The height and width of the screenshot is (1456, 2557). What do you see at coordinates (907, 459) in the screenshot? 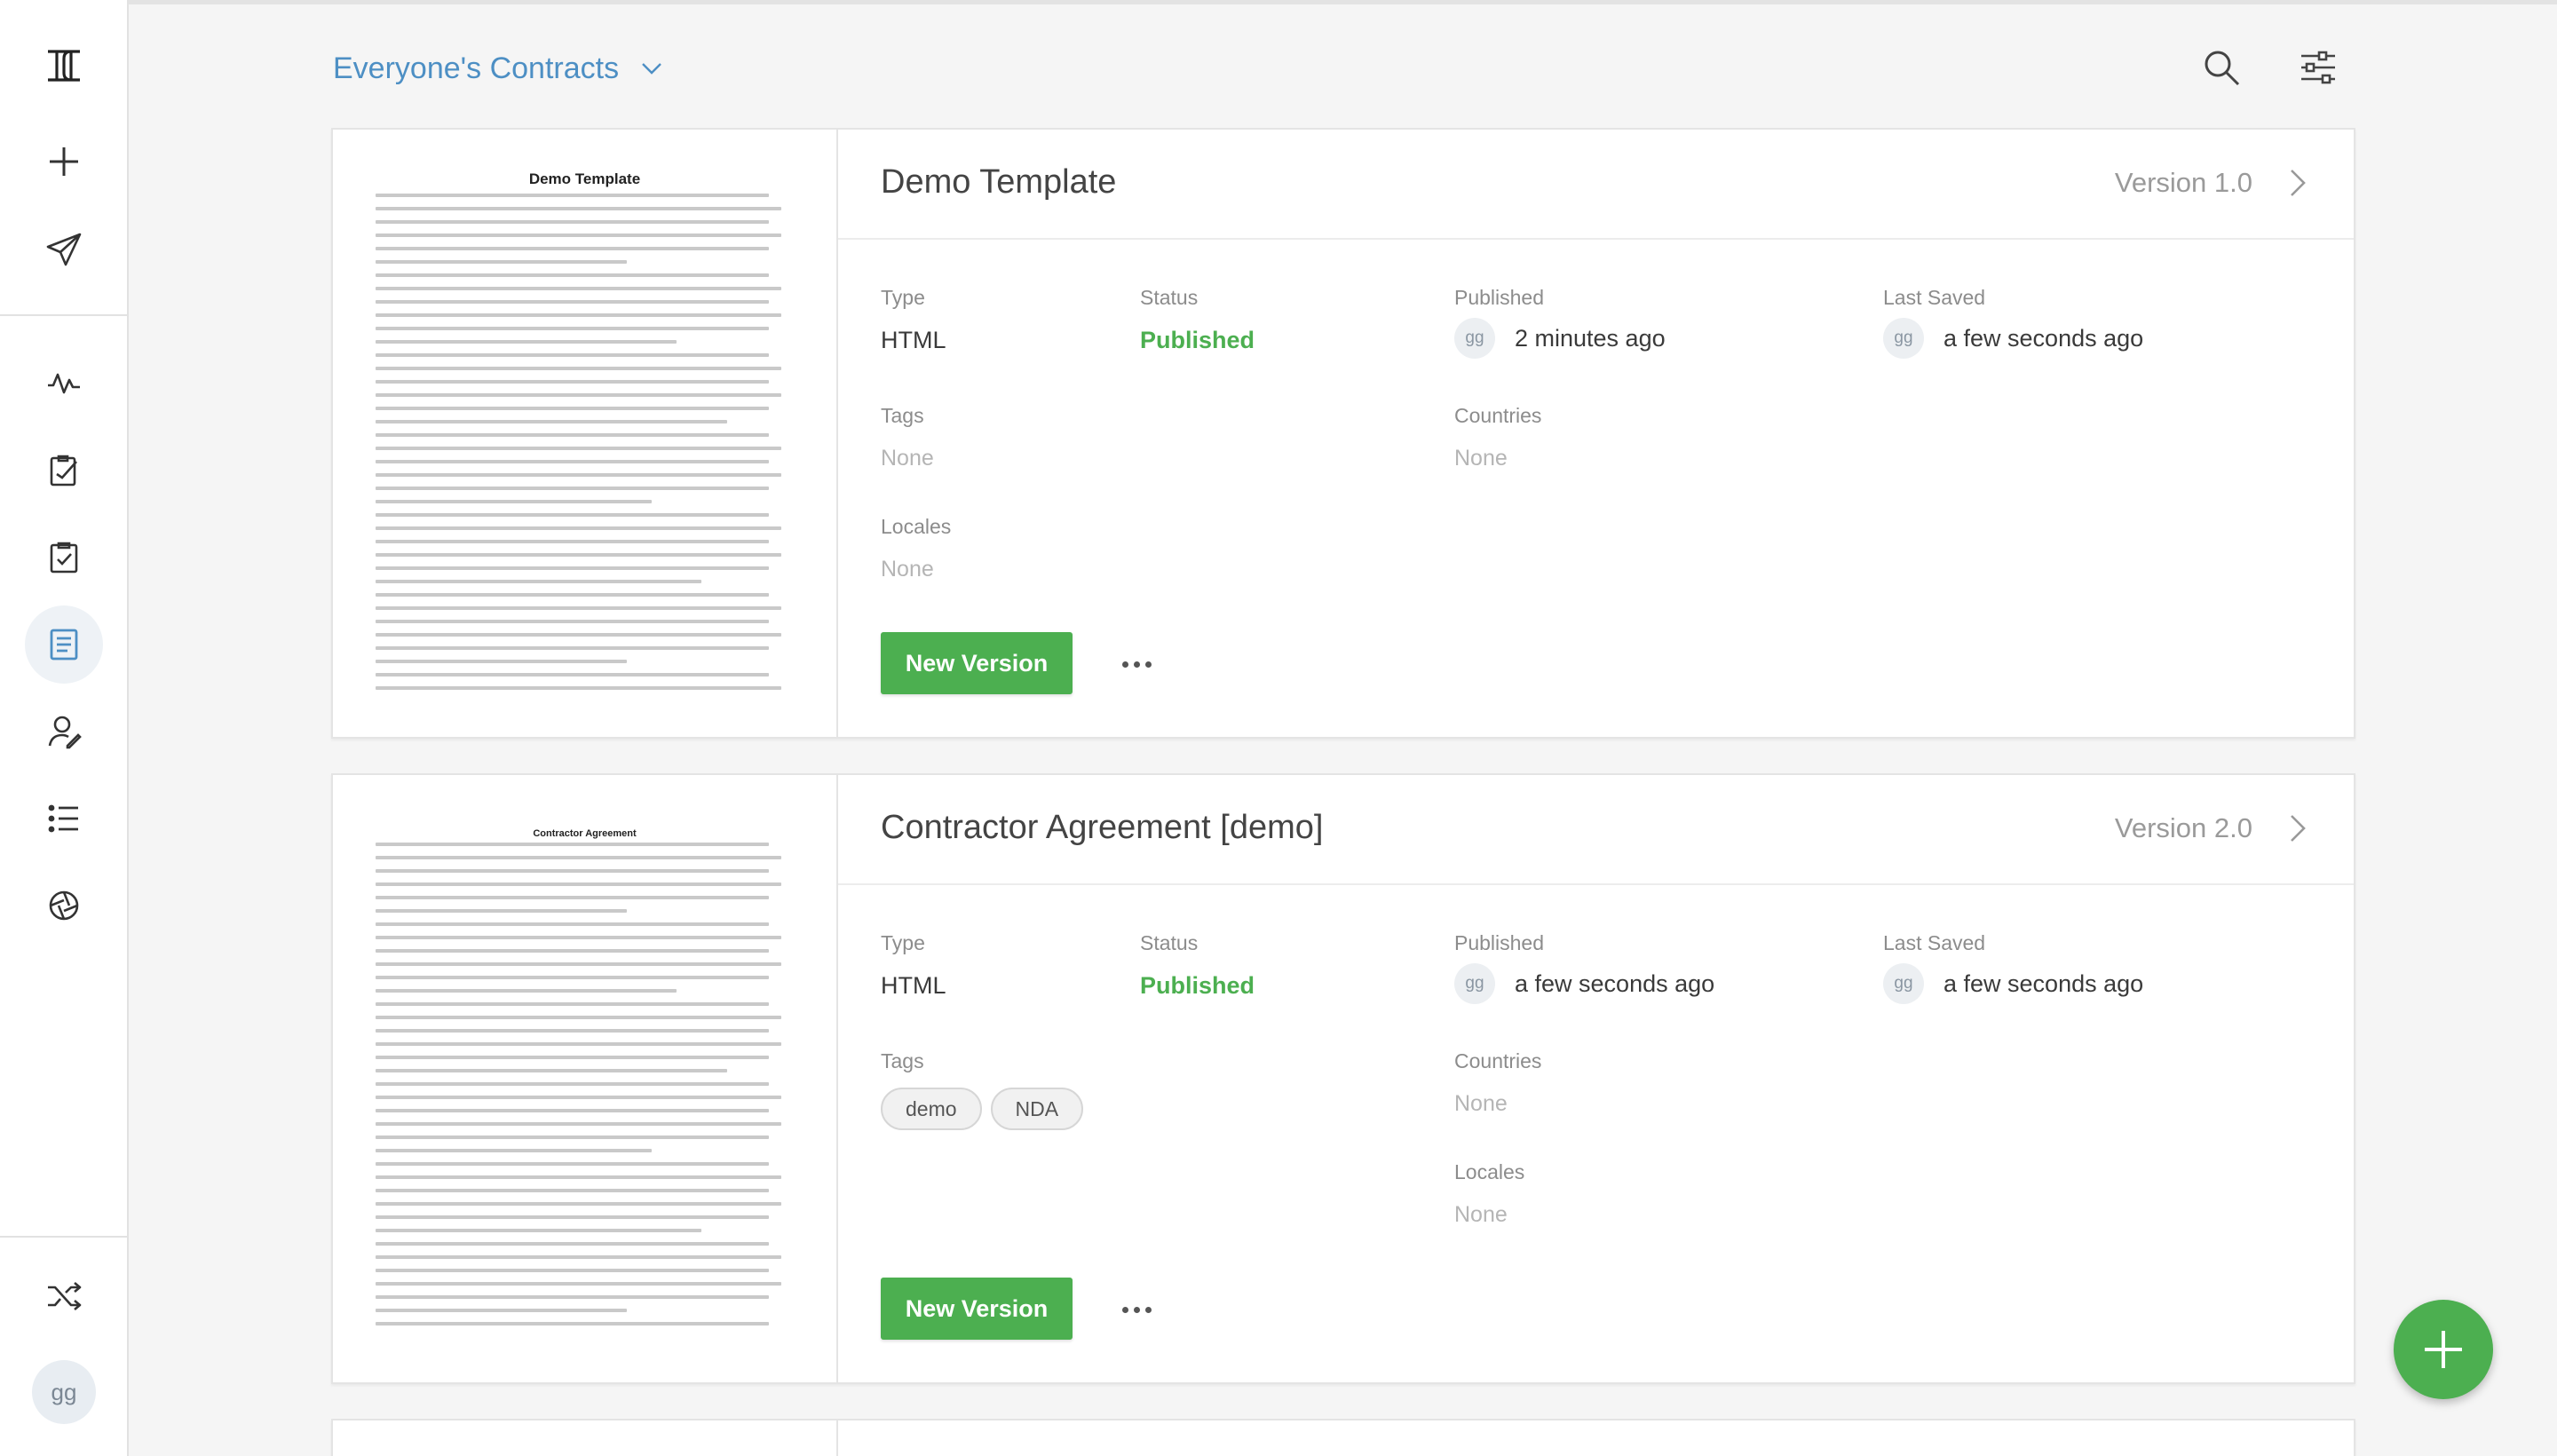
I see `tags-value: None` at bounding box center [907, 459].